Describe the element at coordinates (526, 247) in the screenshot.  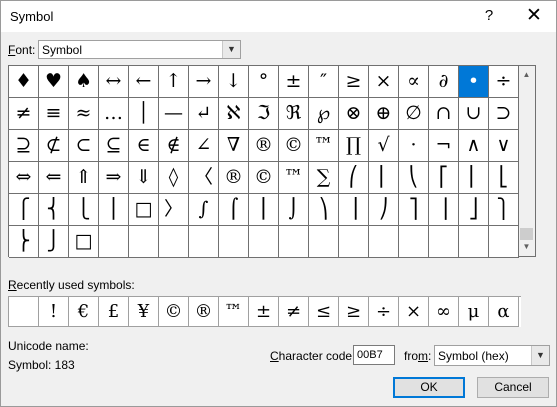
I see `triangle-down-icon: ▼` at that location.